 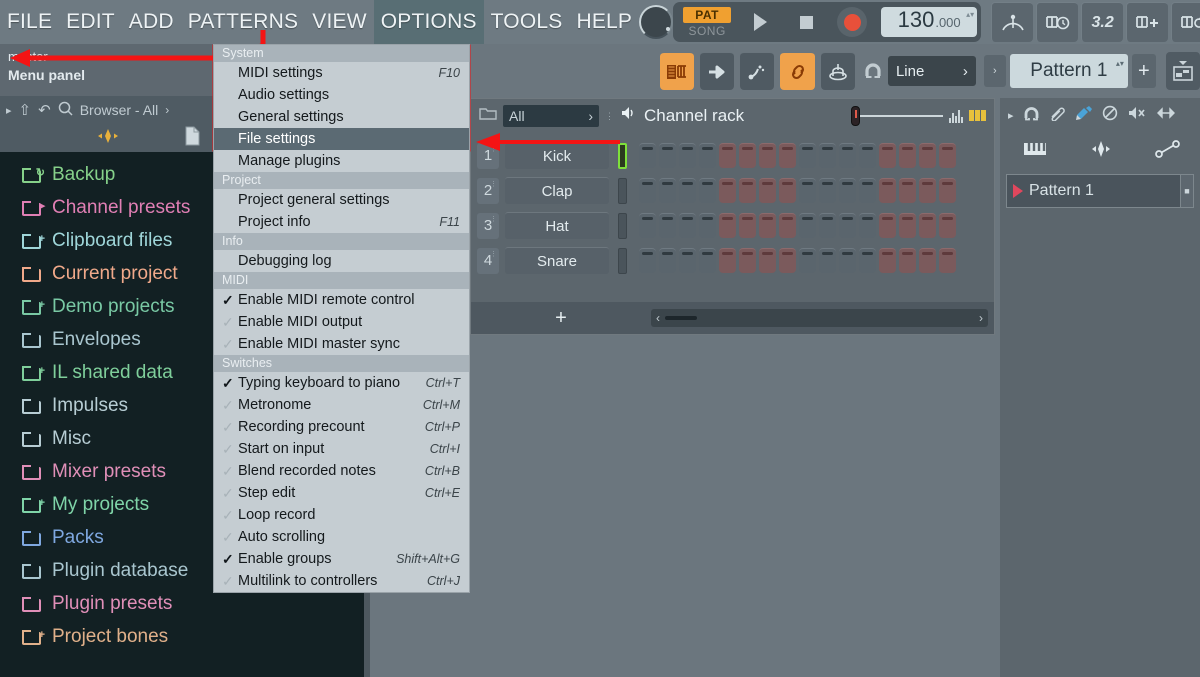 What do you see at coordinates (609, 115) in the screenshot?
I see `rack-menu-dots-icon: ⋮` at bounding box center [609, 115].